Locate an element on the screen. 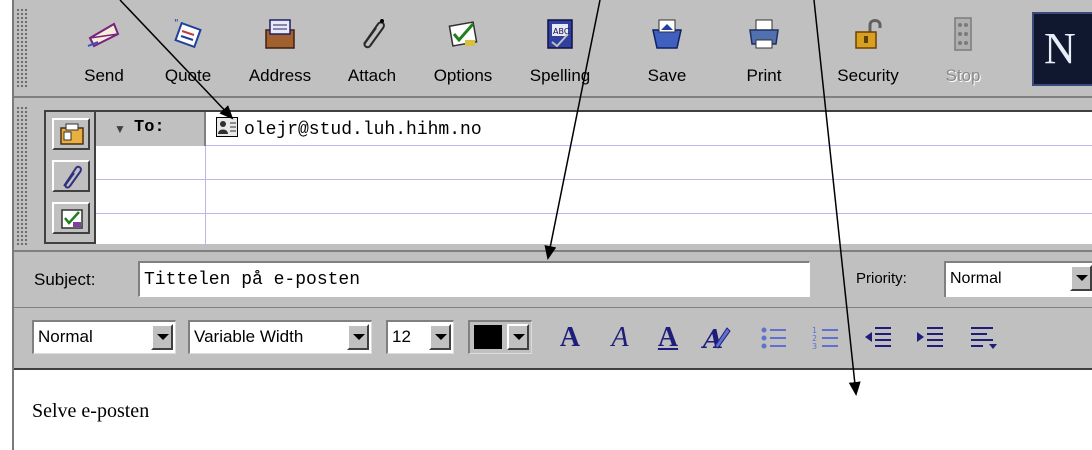 The height and width of the screenshot is (450, 1092). address-type-selector: ▼ To: is located at coordinates (151, 129).